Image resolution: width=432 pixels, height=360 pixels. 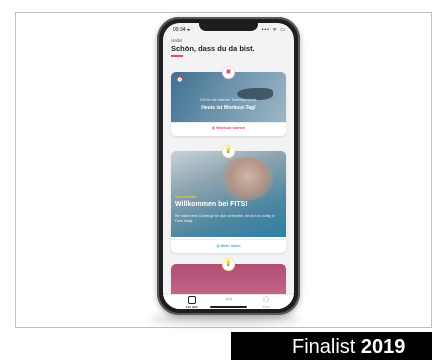 I want to click on greeting-underline, so click(x=177, y=56).